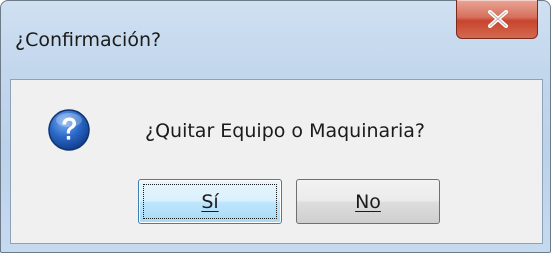  I want to click on no-button: No, so click(368, 201).